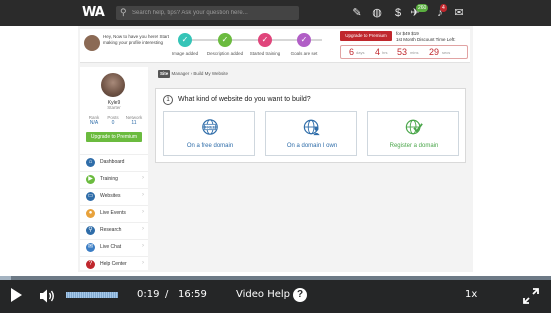 This screenshot has width=551, height=325. Describe the element at coordinates (90, 230) in the screenshot. I see `research-icon: ⚲` at that location.